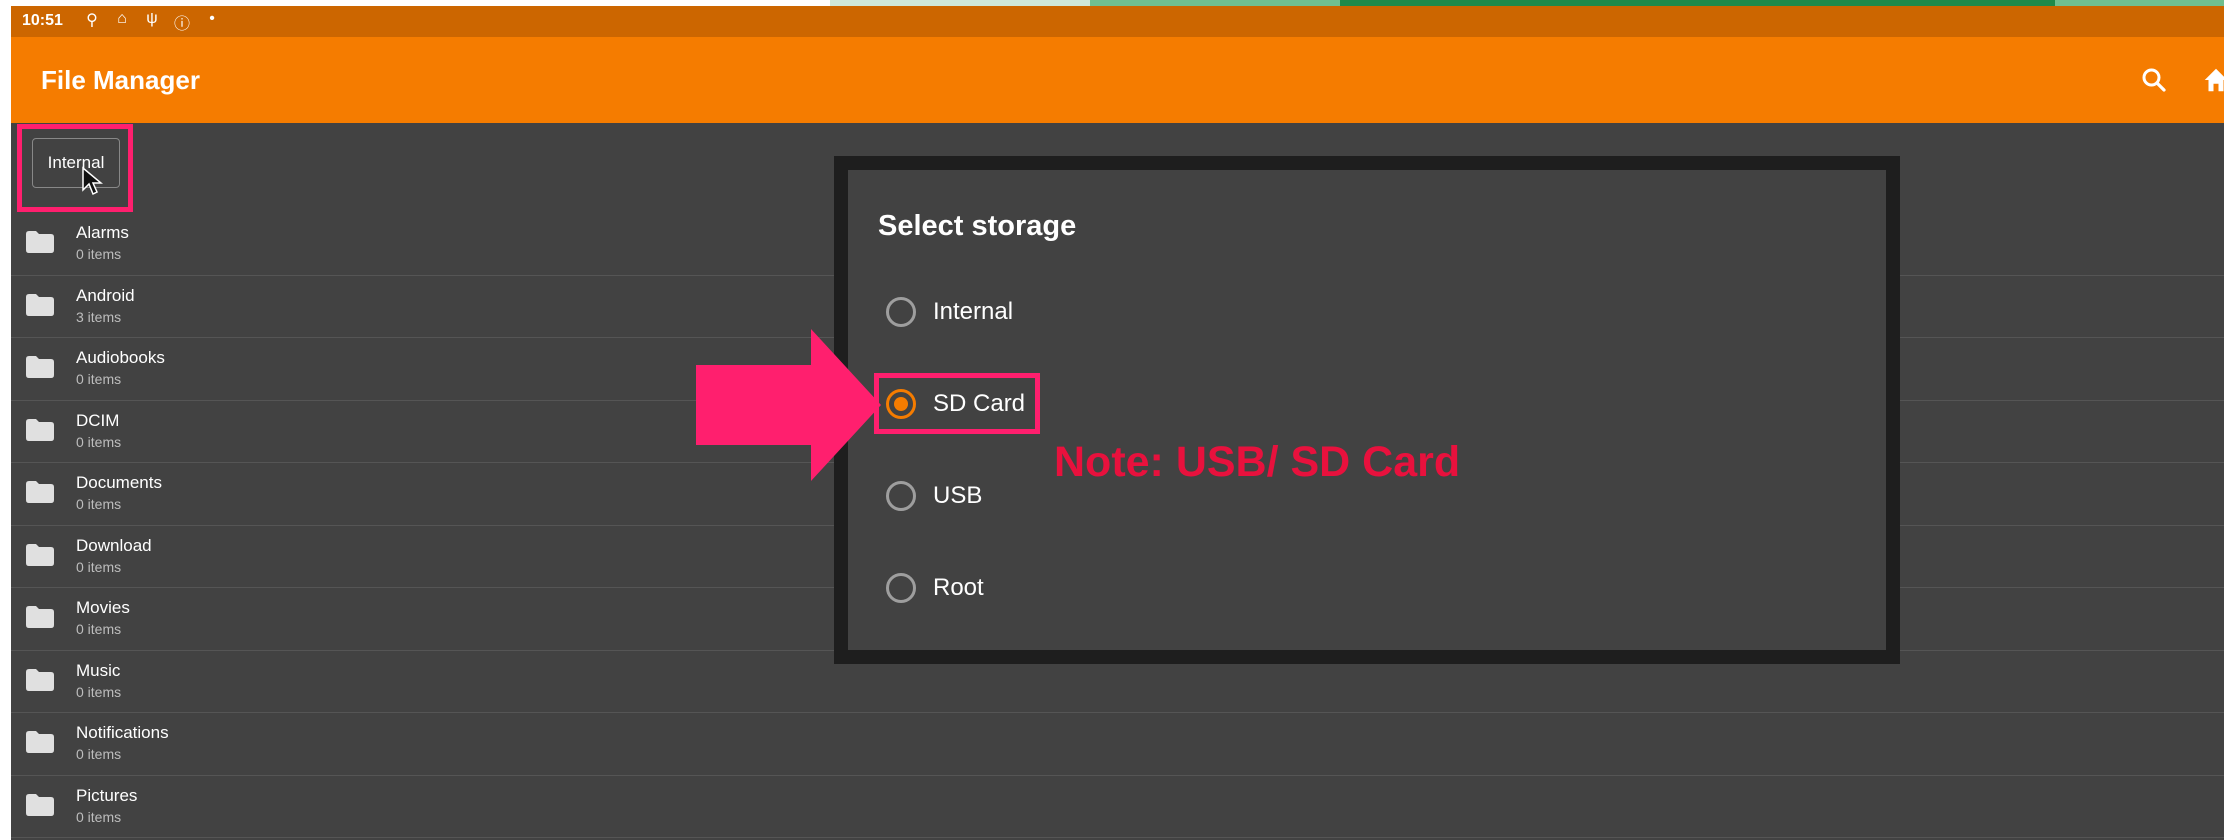 The height and width of the screenshot is (840, 2224). Describe the element at coordinates (99, 316) in the screenshot. I see `file-item-count: 3 items` at that location.